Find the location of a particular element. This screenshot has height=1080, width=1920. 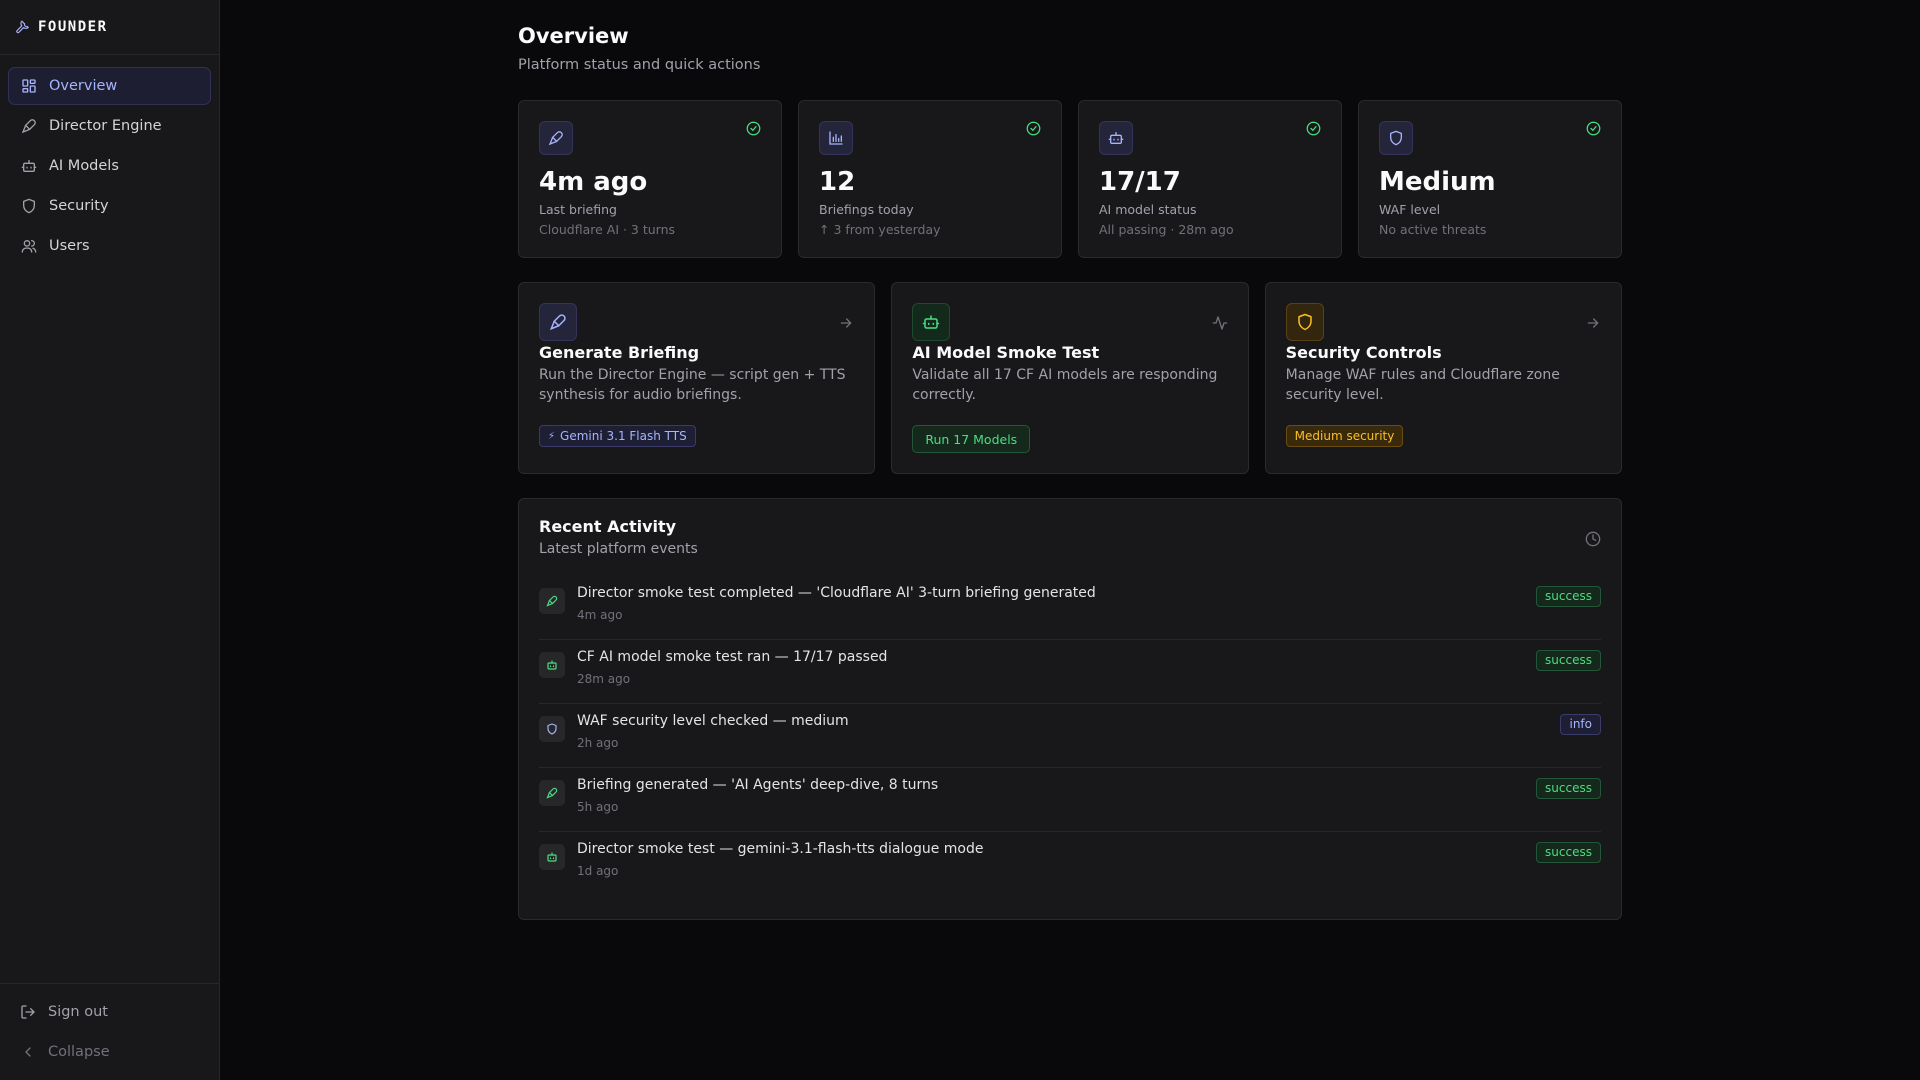

sidebar-item-label: Overview is located at coordinates (83, 86).